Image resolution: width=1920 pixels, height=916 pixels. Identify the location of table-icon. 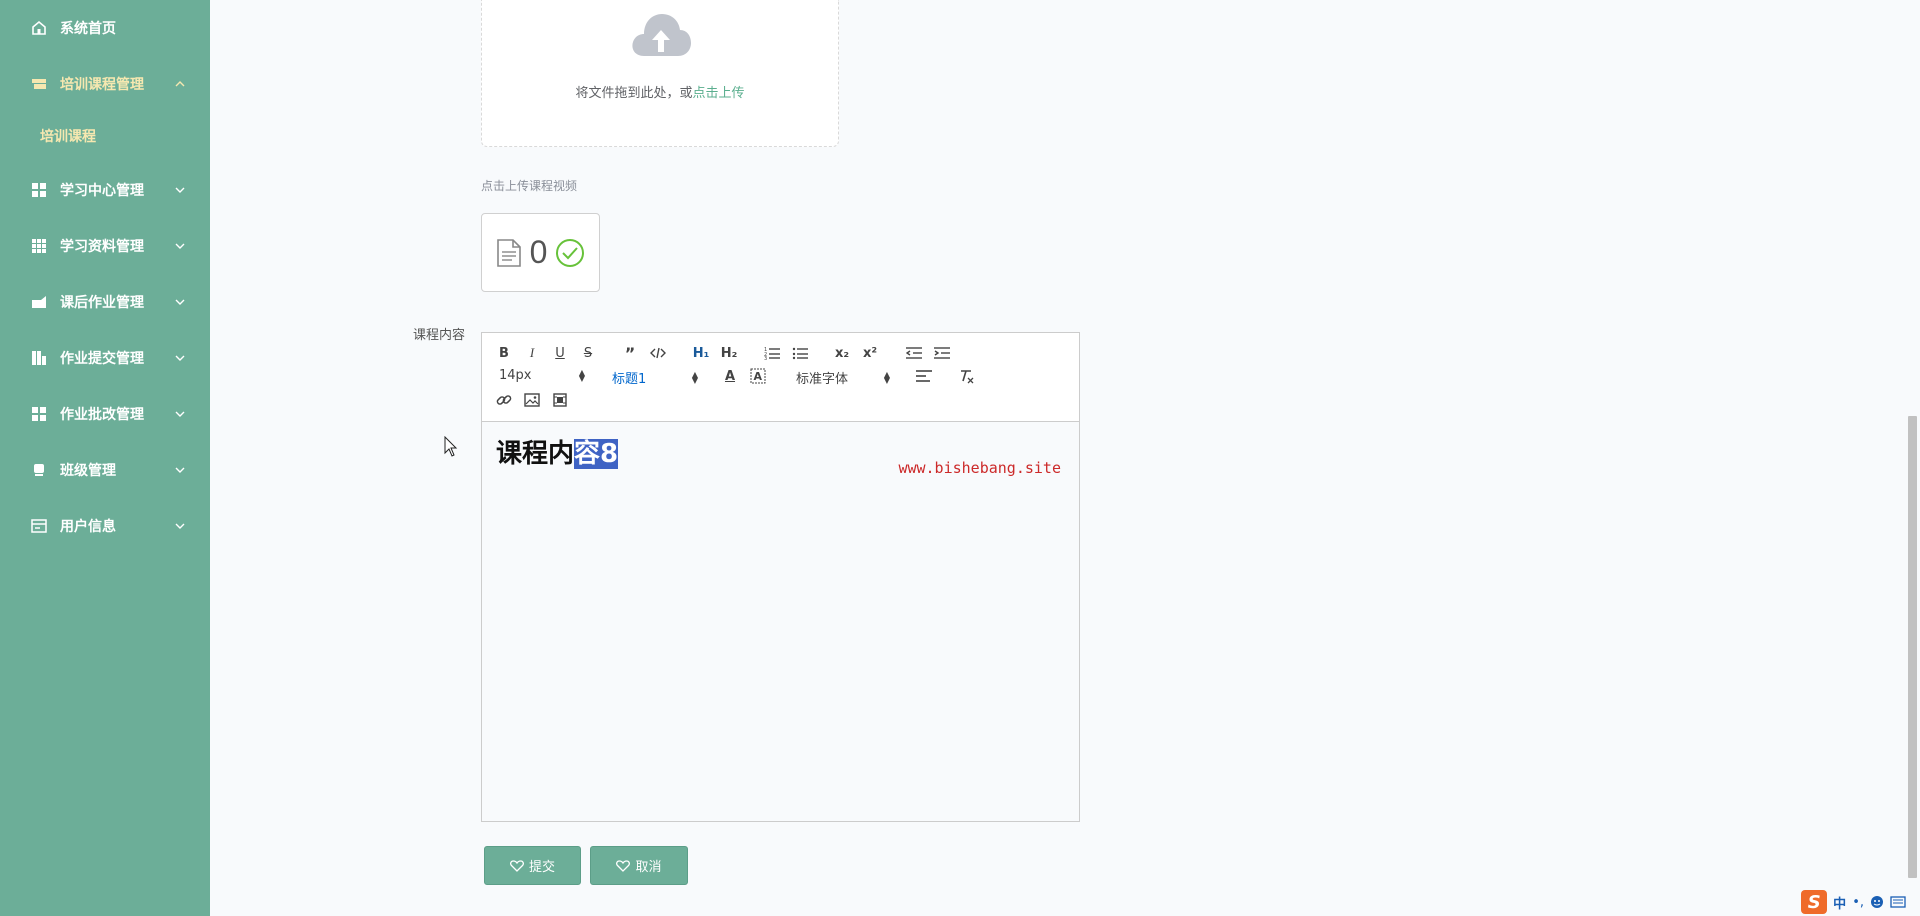
(39, 246).